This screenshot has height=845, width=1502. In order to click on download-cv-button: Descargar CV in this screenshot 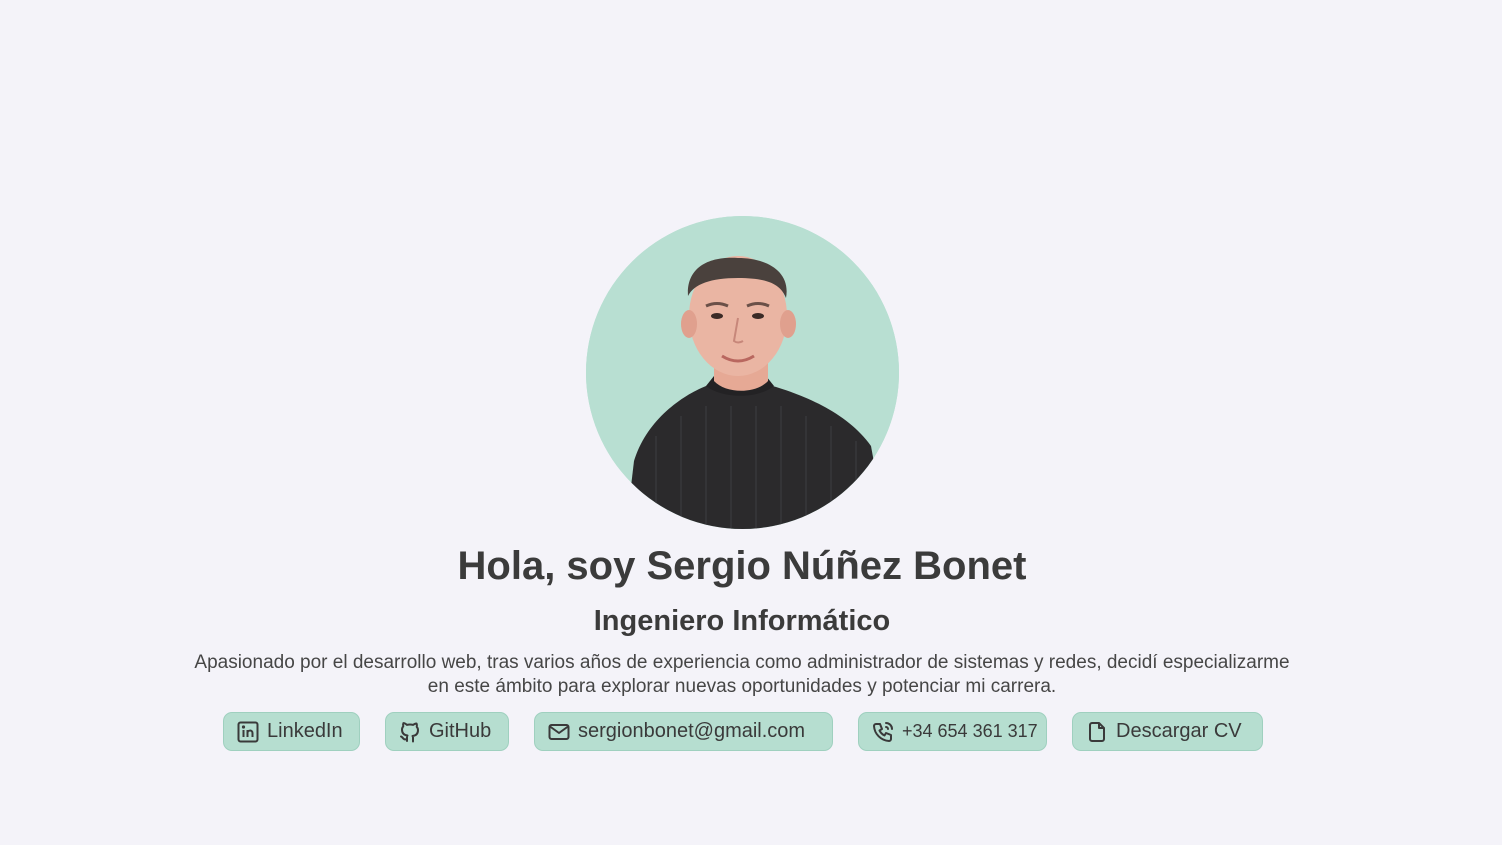, I will do `click(1167, 731)`.